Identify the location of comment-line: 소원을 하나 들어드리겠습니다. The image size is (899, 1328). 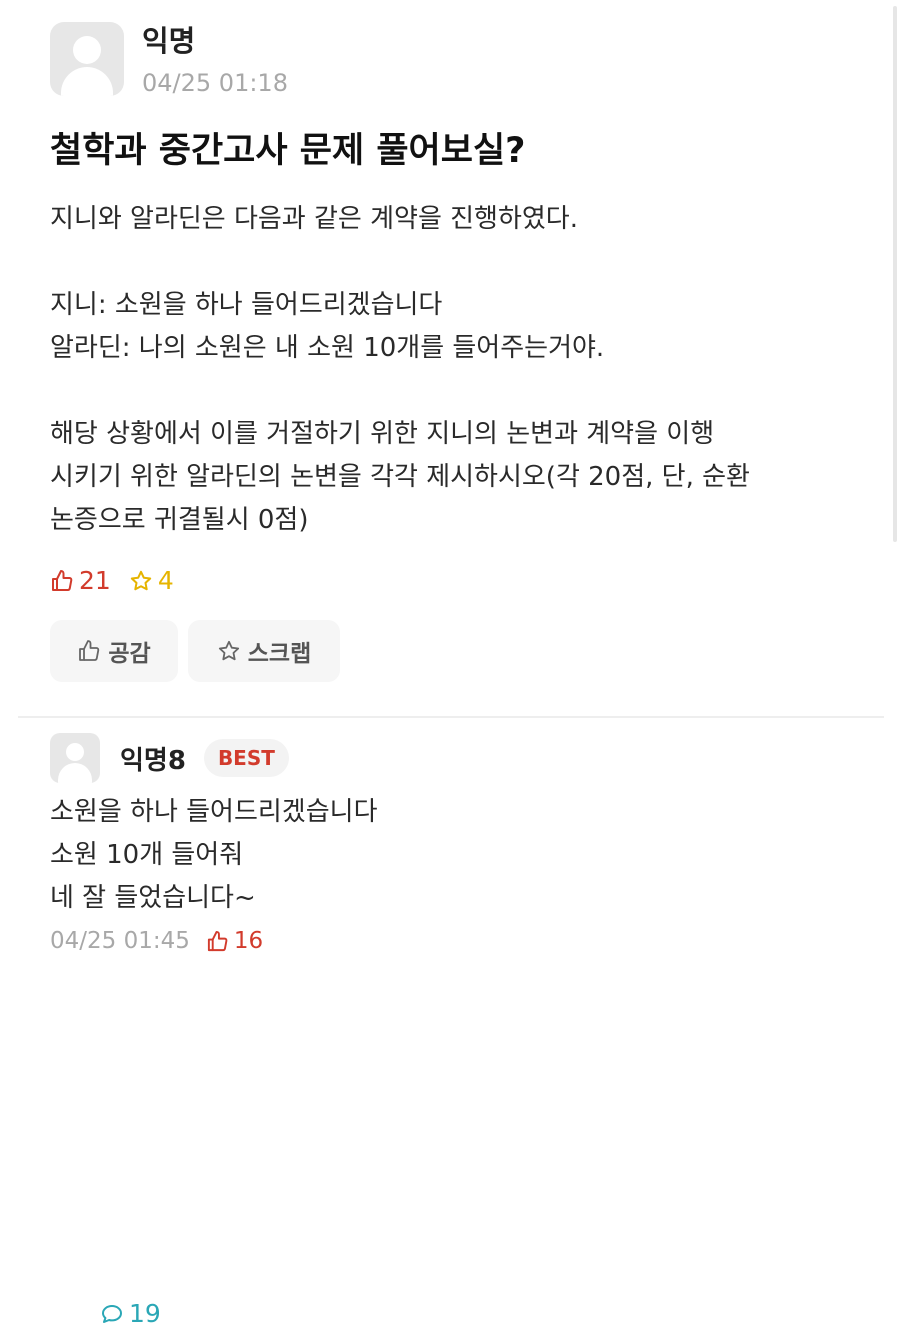
(214, 812).